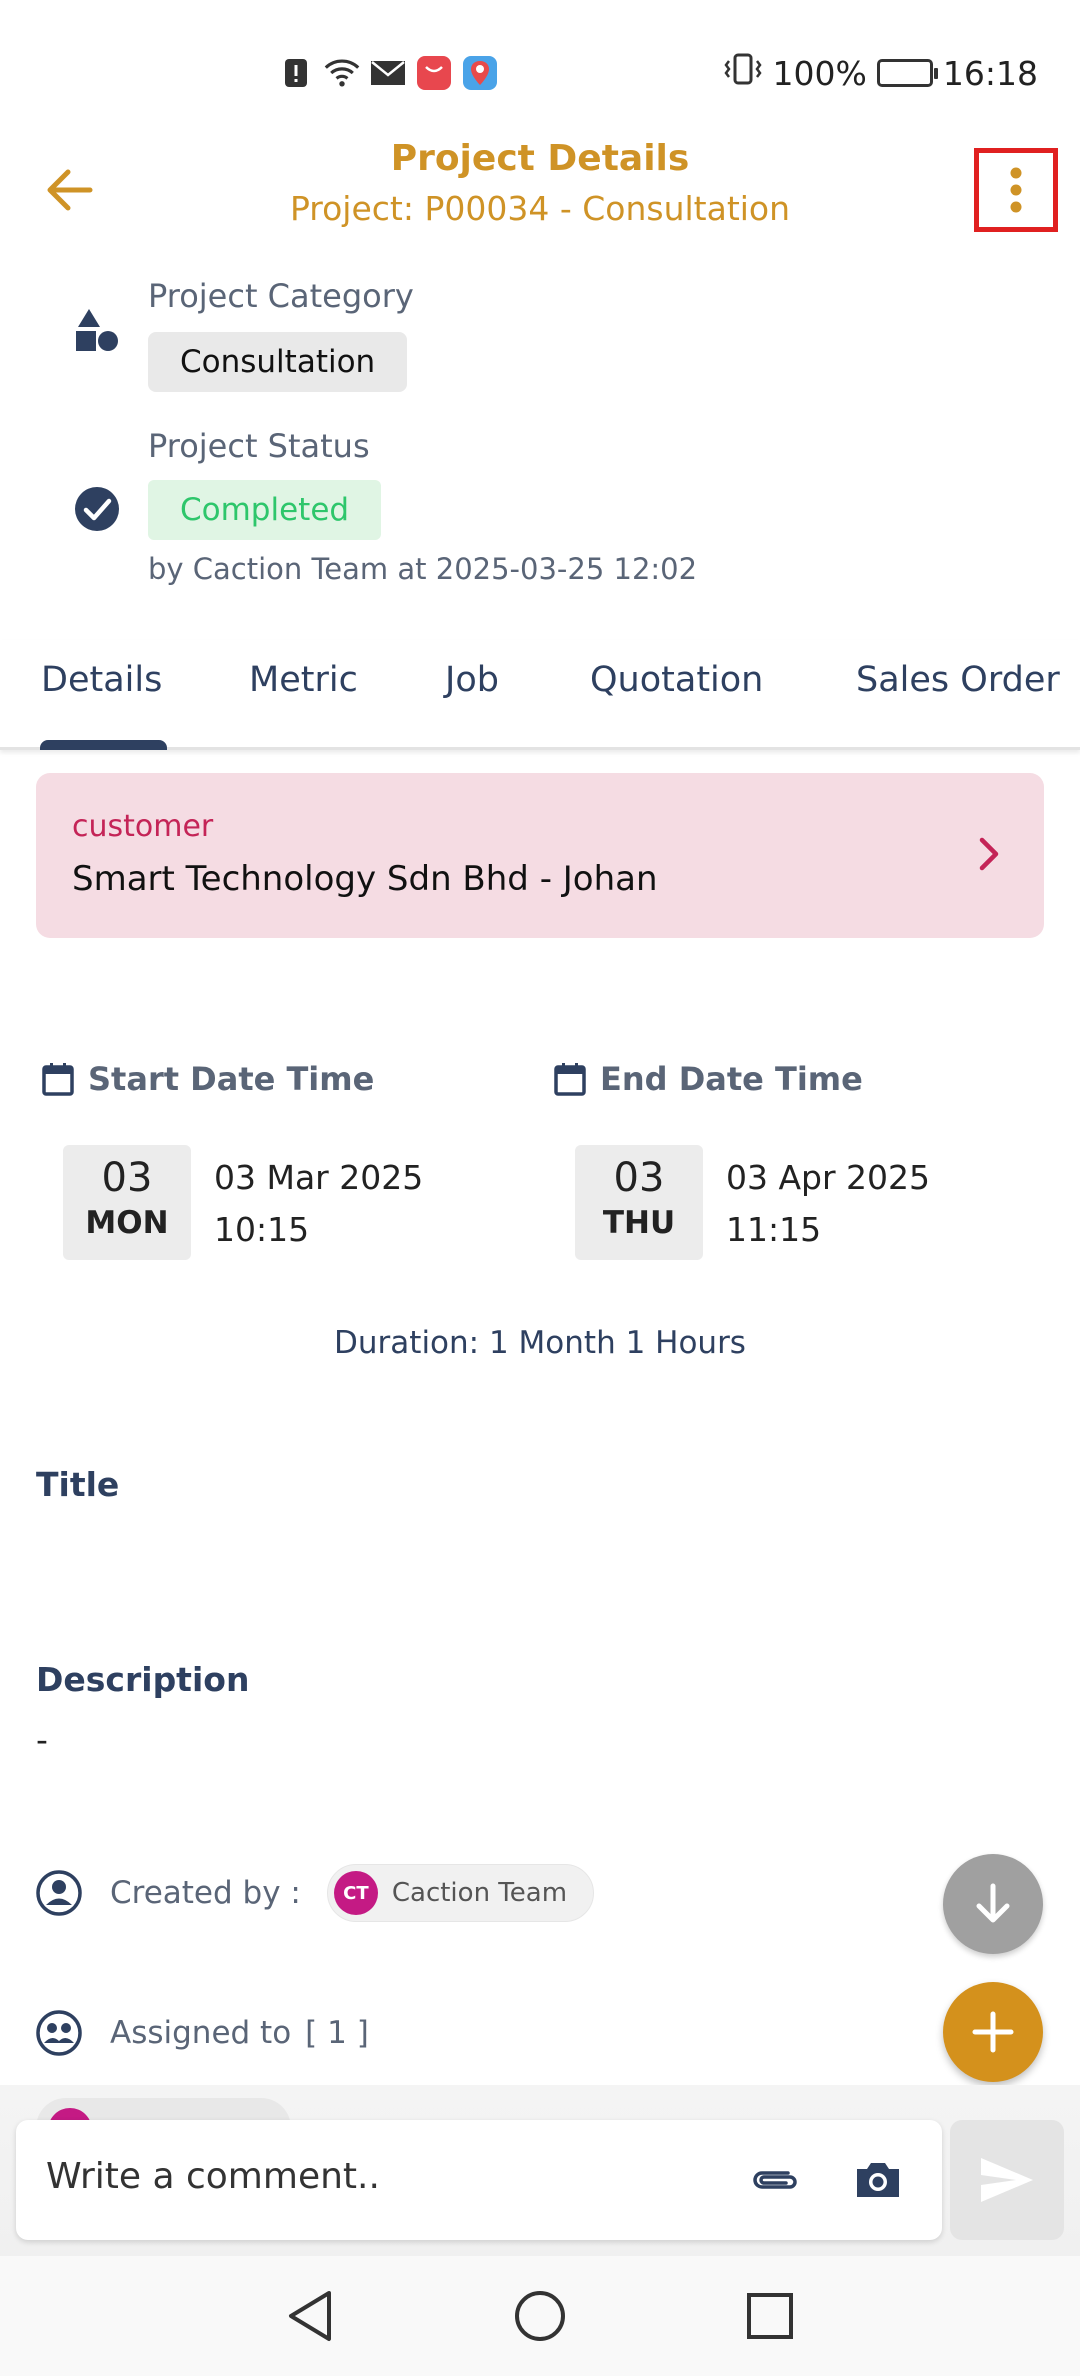 The image size is (1080, 2376). I want to click on add-button, so click(993, 2032).